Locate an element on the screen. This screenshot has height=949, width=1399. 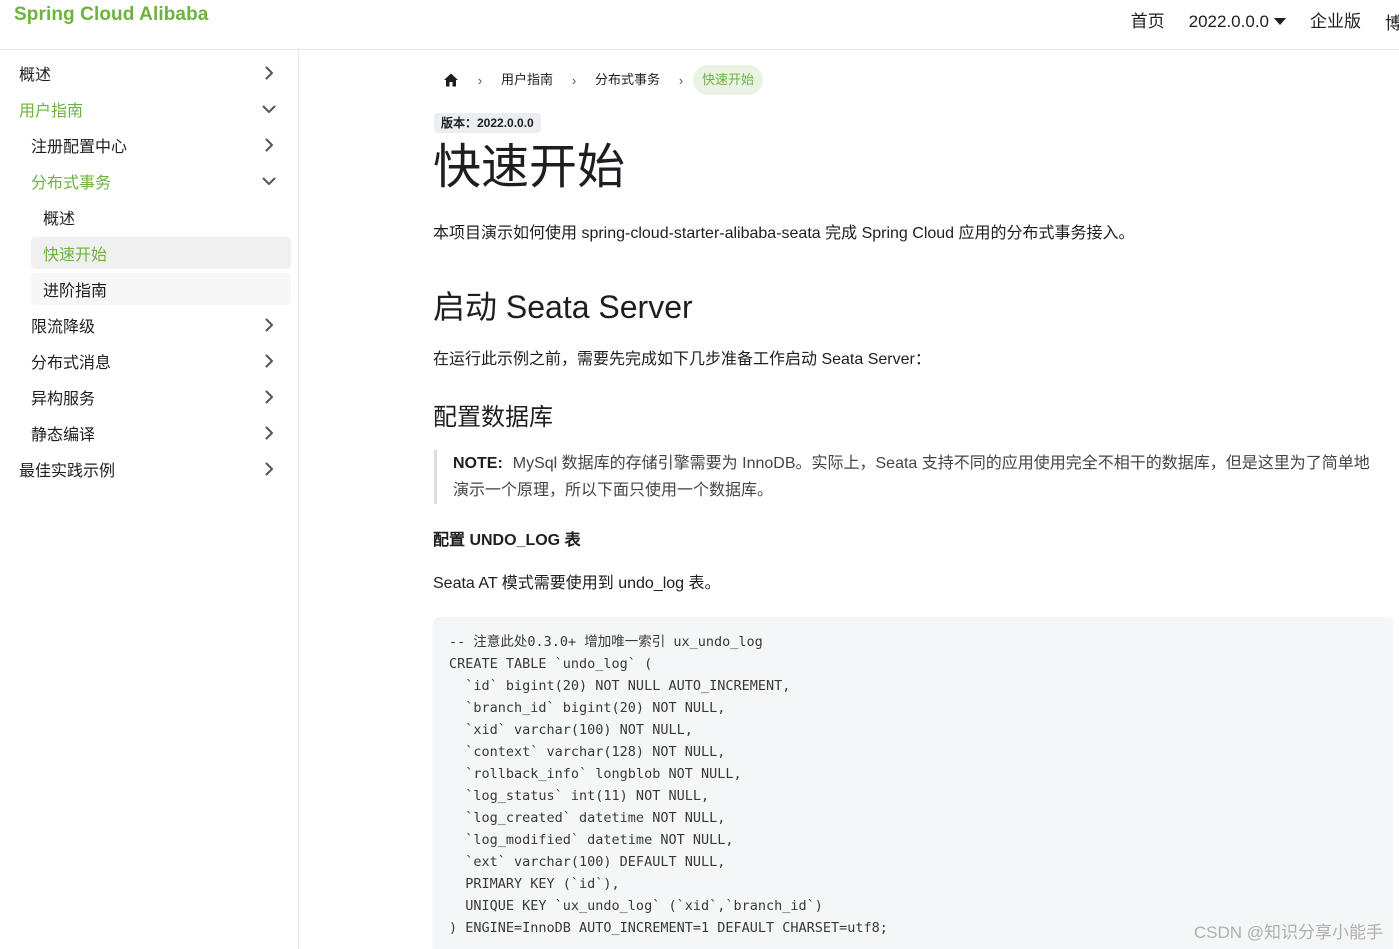
undo-log-heading: 配置 UNDO_LOG 表 is located at coordinates (507, 540).